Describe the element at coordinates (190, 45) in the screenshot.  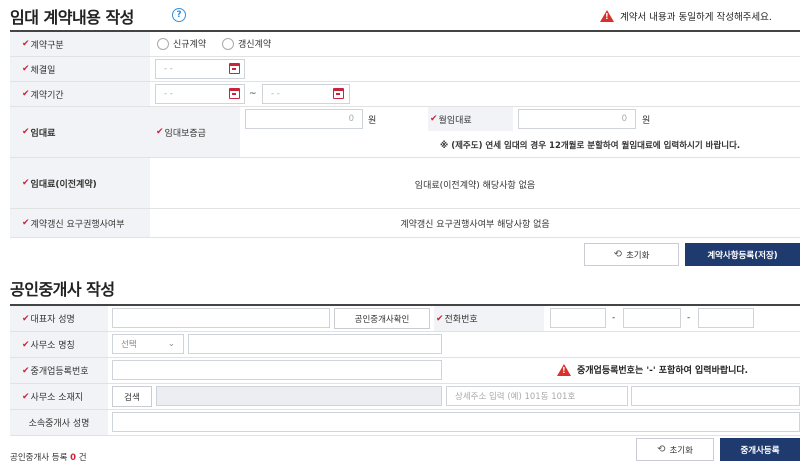
I see `radio-new-contract-label: 신규계약` at that location.